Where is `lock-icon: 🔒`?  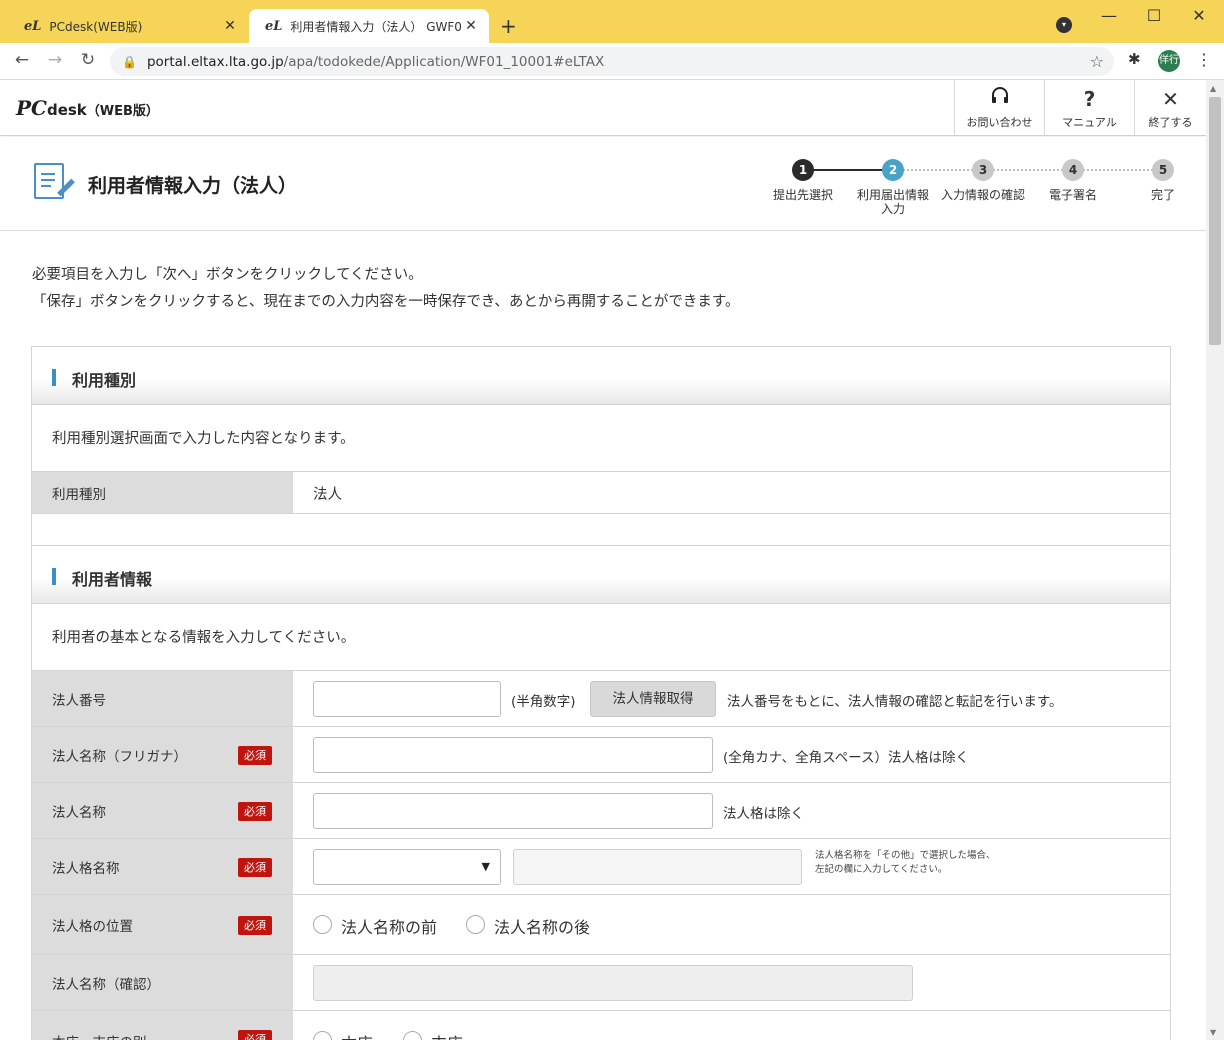
lock-icon: 🔒 is located at coordinates (129, 61).